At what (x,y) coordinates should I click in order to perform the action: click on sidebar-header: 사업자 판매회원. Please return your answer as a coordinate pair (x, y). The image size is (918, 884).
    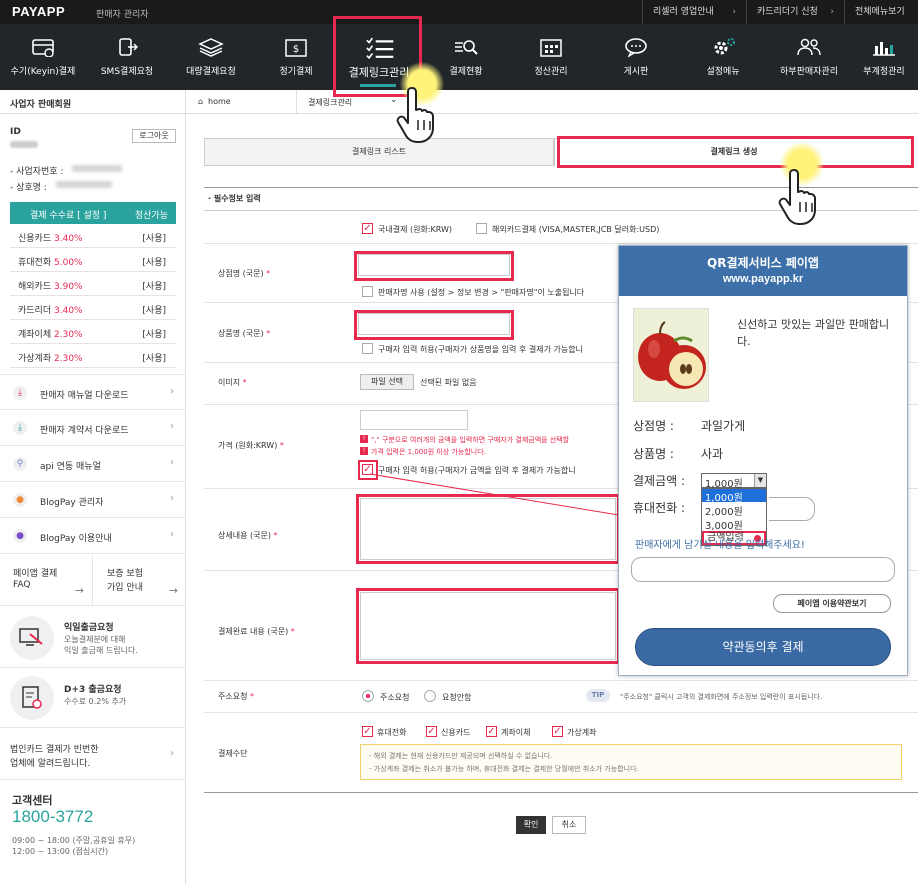
    Looking at the image, I should click on (93, 102).